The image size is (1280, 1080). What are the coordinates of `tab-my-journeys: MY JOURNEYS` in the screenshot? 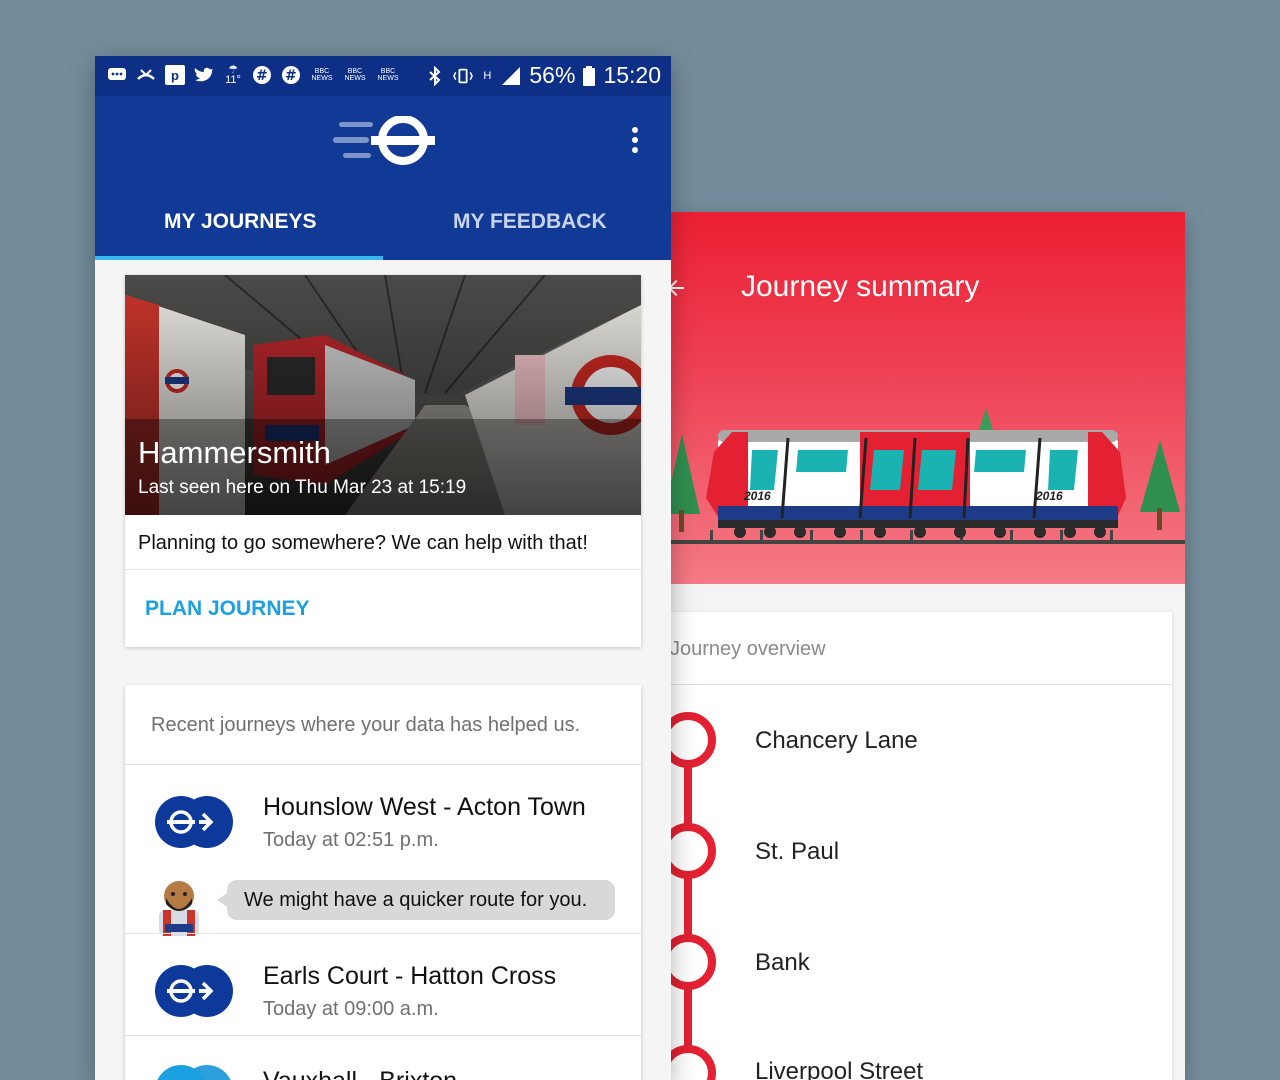 It's located at (240, 222).